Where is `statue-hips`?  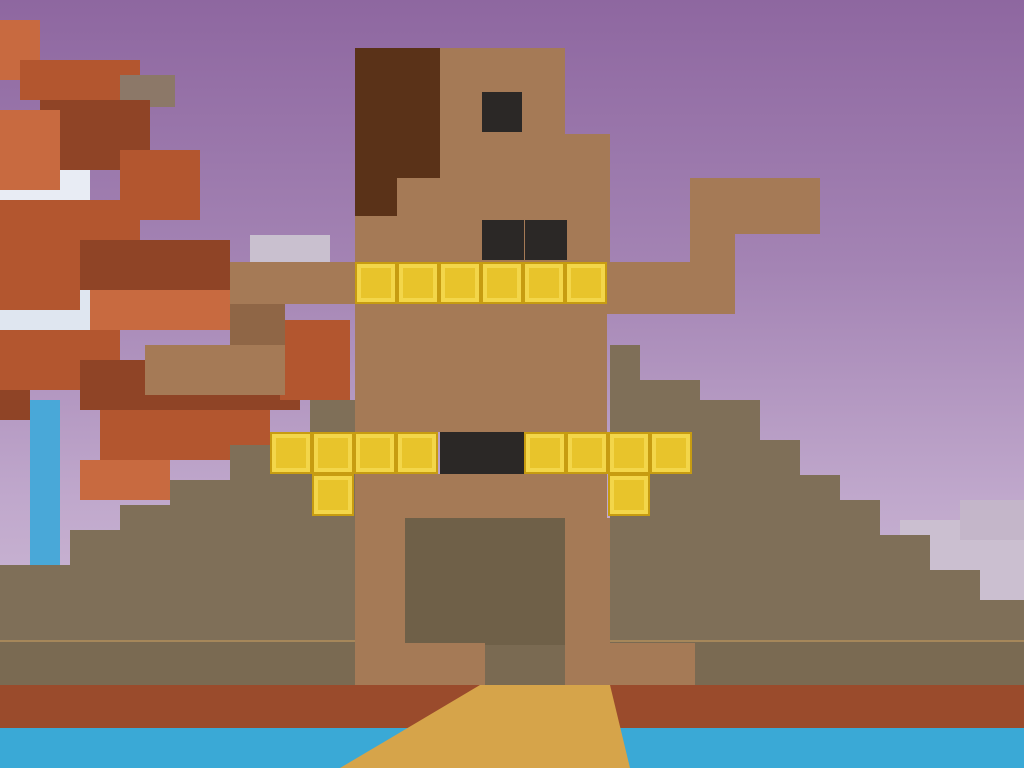 statue-hips is located at coordinates (481, 496).